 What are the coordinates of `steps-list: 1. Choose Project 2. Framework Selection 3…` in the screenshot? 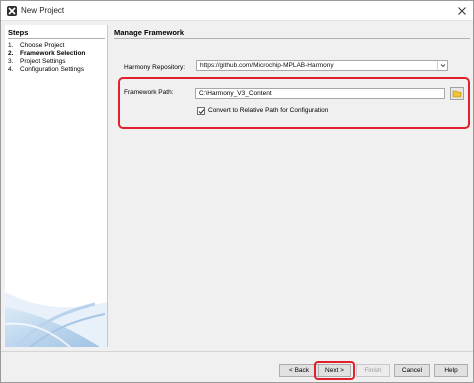 It's located at (46, 58).